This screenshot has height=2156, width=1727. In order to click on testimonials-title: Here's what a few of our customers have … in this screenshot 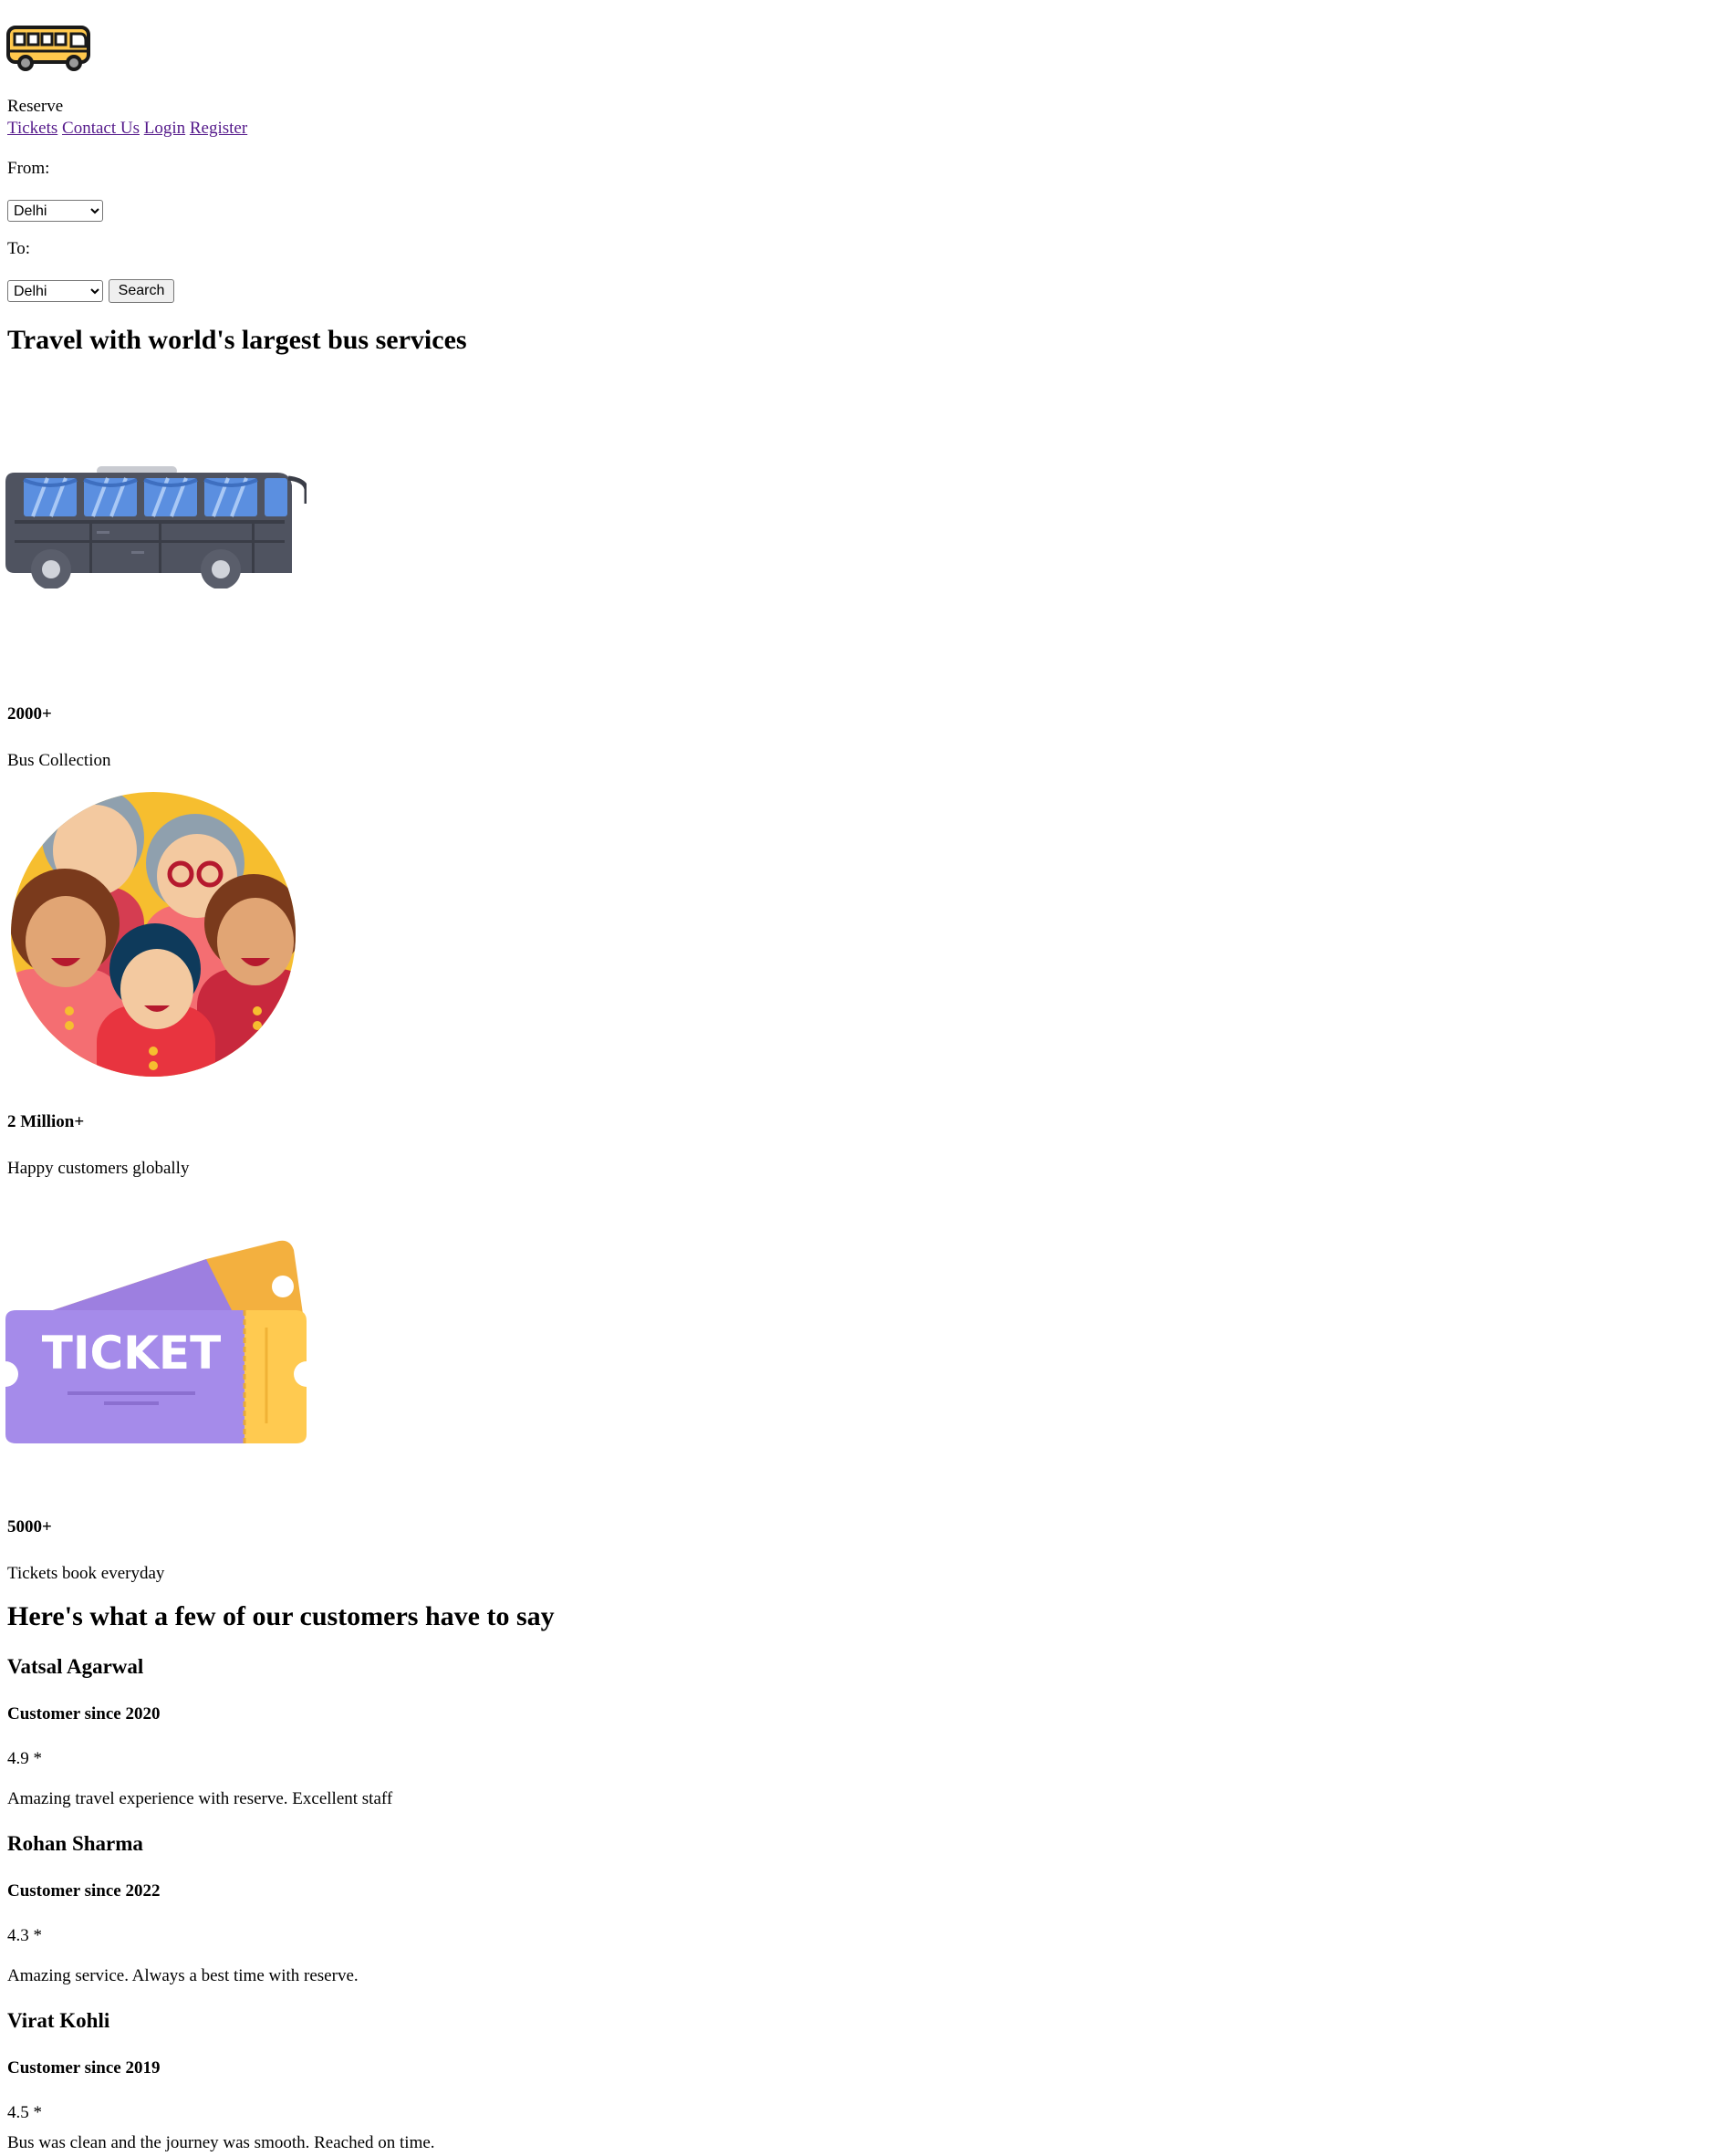, I will do `click(281, 1616)`.